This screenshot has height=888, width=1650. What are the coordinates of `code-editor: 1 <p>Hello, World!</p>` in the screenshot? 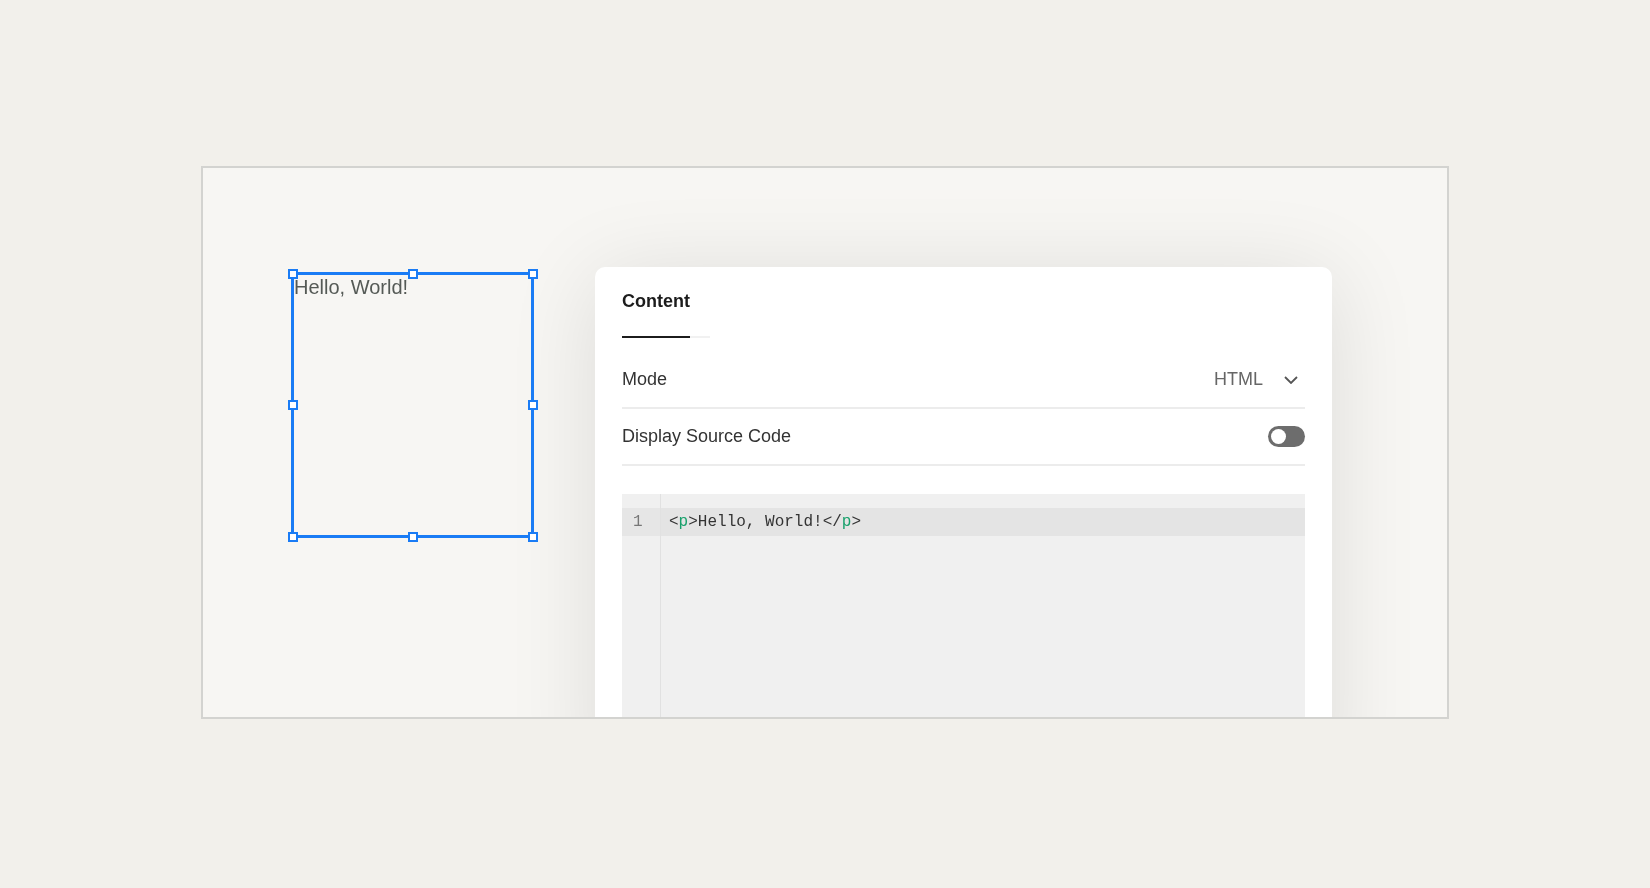 It's located at (963, 605).